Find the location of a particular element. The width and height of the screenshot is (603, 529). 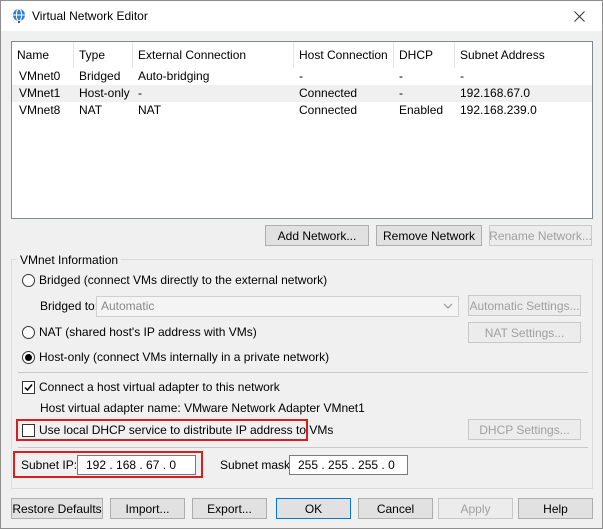

host-only-radio is located at coordinates (28, 357).